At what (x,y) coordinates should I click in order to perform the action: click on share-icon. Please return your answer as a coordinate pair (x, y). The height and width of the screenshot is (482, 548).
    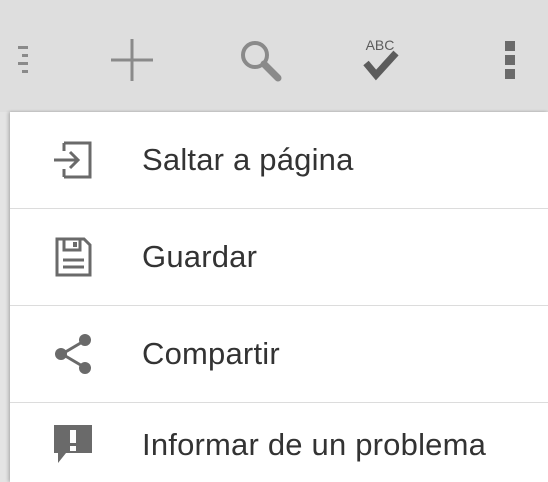
    Looking at the image, I should click on (73, 354).